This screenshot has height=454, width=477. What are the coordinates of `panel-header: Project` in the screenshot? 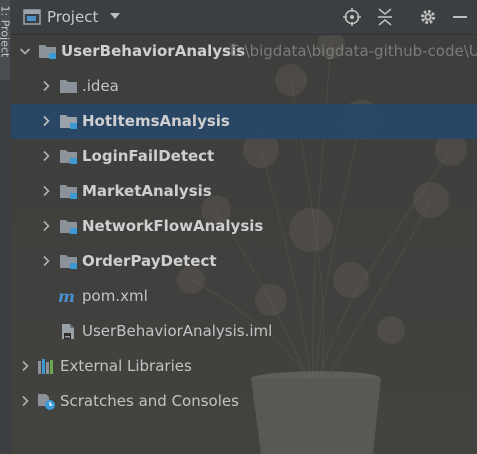 It's located at (244, 17).